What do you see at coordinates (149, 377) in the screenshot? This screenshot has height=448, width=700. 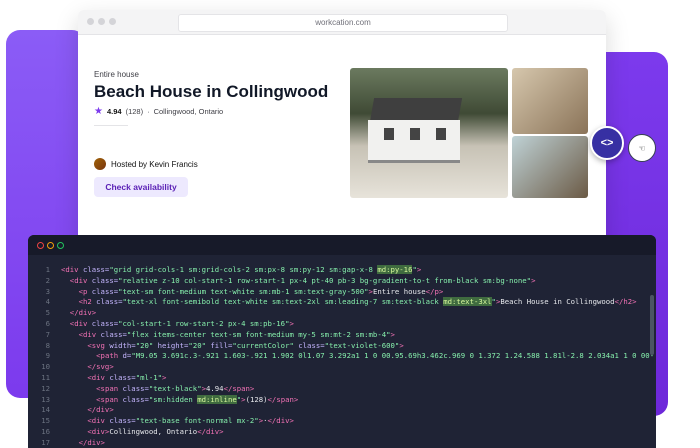 I see `code-token: "ml-1"` at bounding box center [149, 377].